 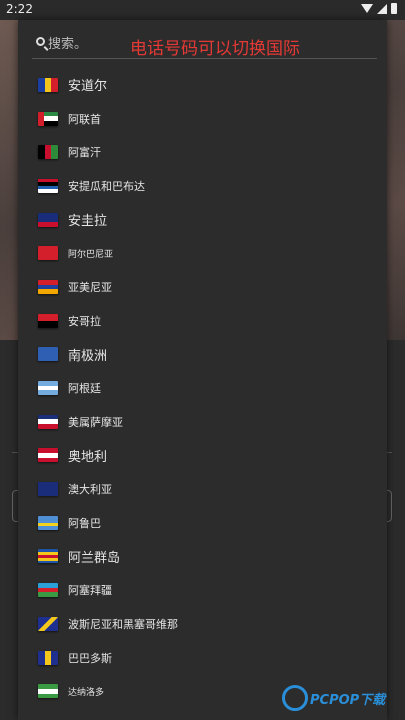 I want to click on country-list-item: 阿鲁巴, so click(x=202, y=523).